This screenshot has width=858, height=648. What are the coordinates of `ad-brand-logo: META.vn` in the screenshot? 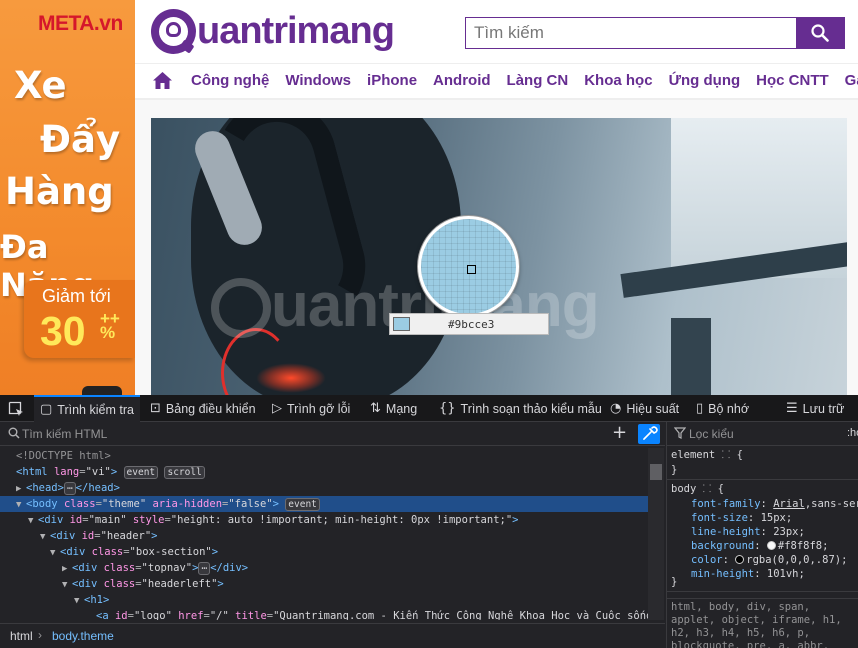 It's located at (80, 23).